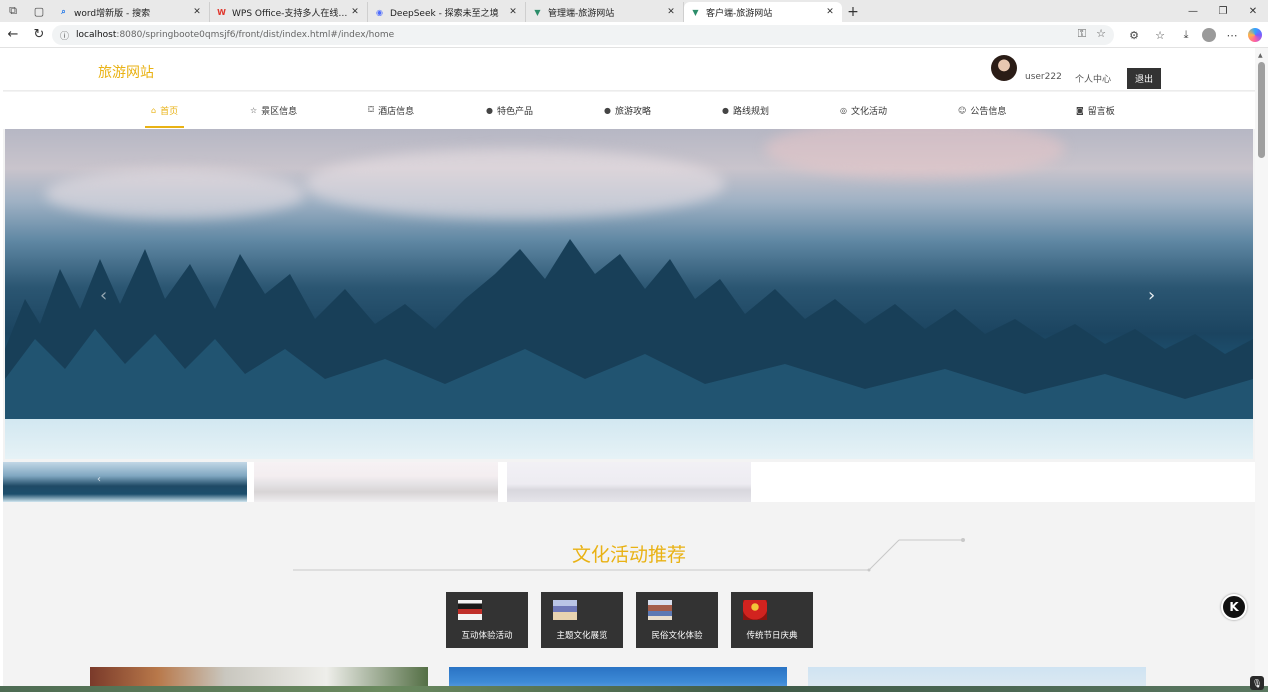 The height and width of the screenshot is (692, 1268). Describe the element at coordinates (112, 13) in the screenshot. I see `tab-title: word增新版 - 搜索` at that location.